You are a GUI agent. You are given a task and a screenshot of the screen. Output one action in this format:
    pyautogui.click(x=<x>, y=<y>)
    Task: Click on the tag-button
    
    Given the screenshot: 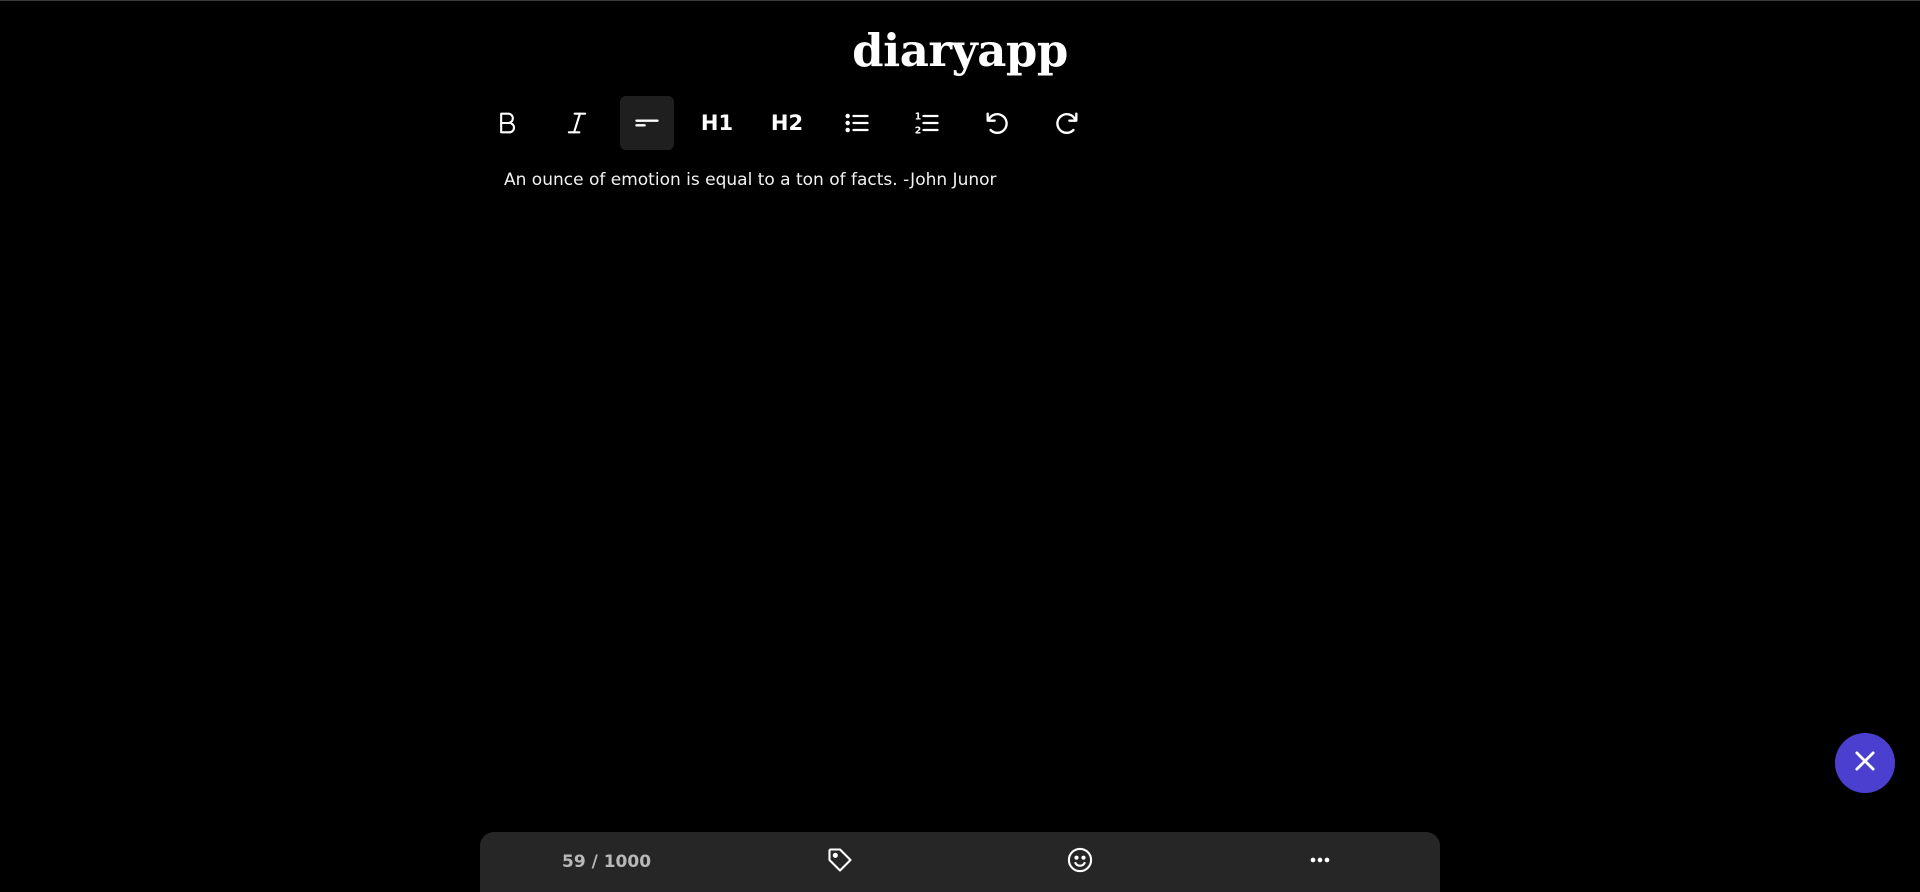 What is the action you would take?
    pyautogui.click(x=840, y=862)
    